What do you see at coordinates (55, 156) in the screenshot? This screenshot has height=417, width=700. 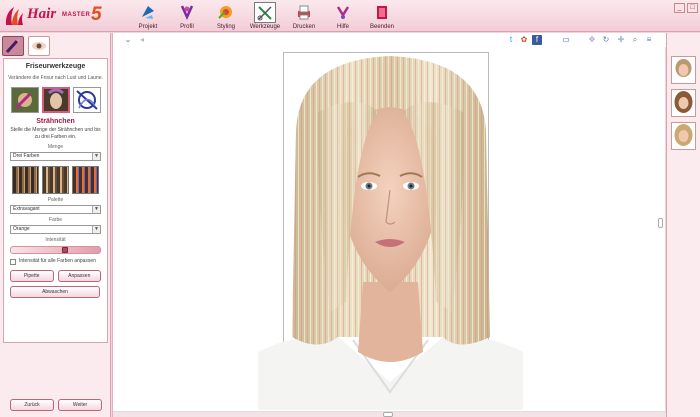 I see `menge-select: Drei Farben ▼` at bounding box center [55, 156].